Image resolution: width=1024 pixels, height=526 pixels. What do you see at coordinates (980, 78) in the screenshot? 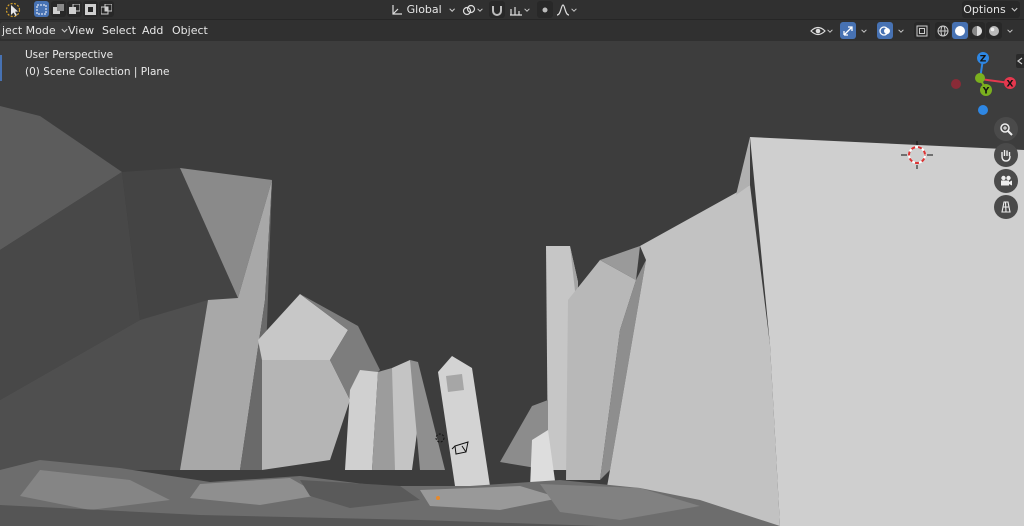
I see `gizmo-y-axis` at bounding box center [980, 78].